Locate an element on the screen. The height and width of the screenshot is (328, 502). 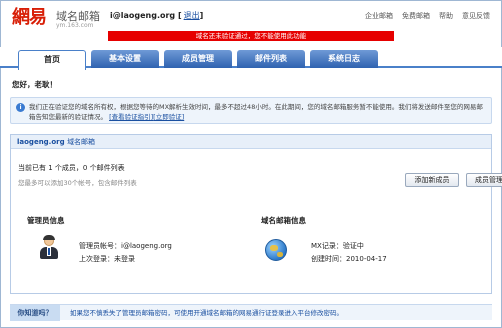
panel-domain: laogeng.org is located at coordinates (41, 142).